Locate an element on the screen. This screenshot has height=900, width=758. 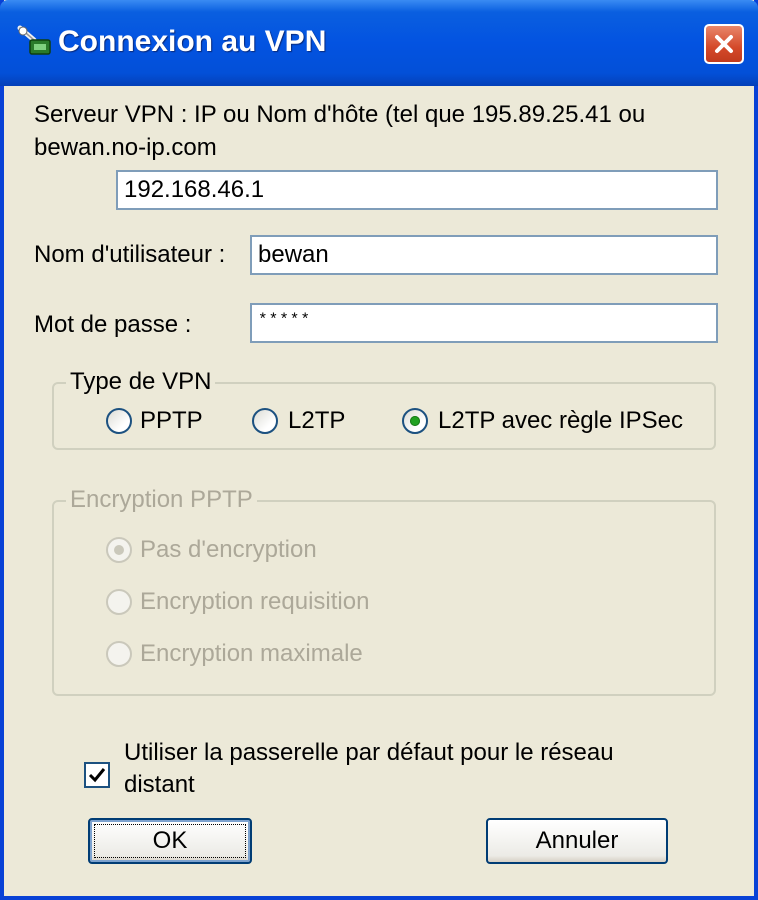
radio-encryption-requisition-label: Encryption requisition is located at coordinates (254, 602).